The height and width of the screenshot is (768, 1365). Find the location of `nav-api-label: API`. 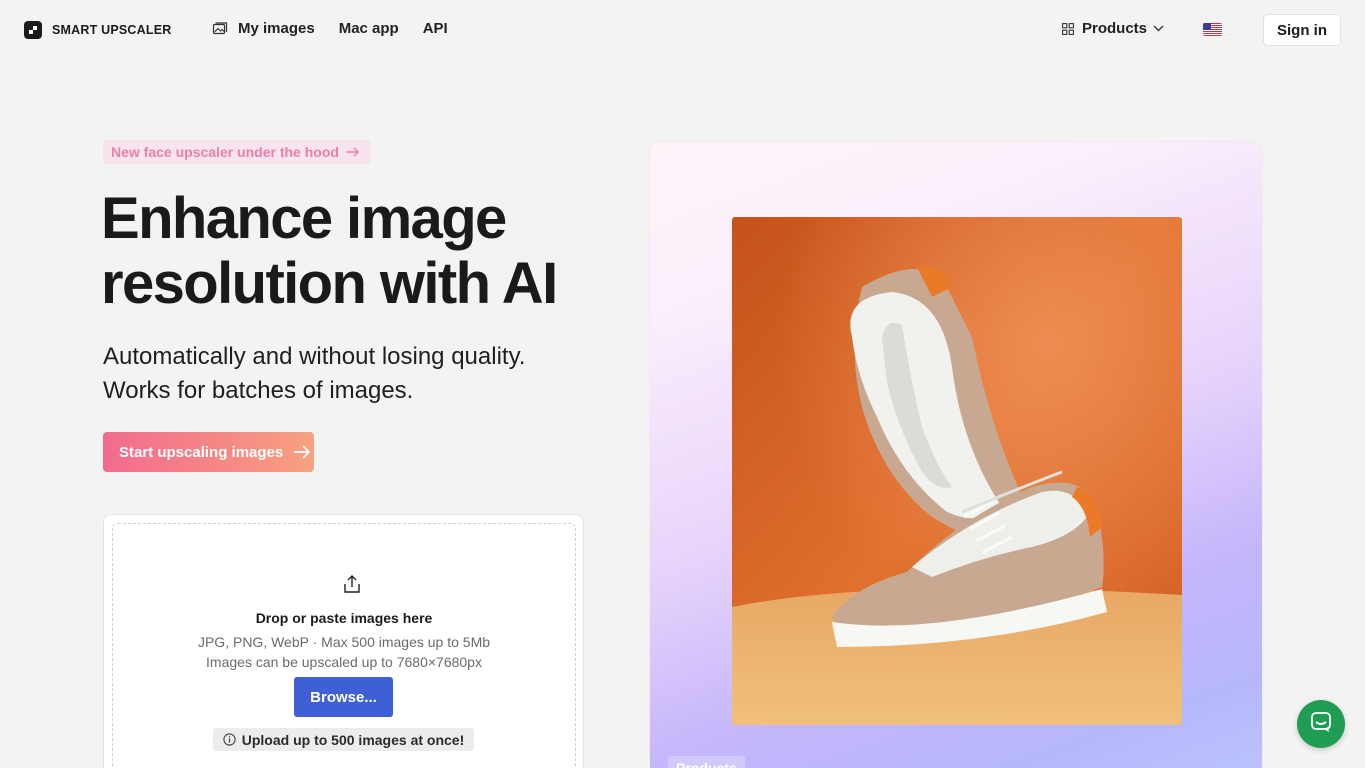

nav-api-label: API is located at coordinates (435, 28).